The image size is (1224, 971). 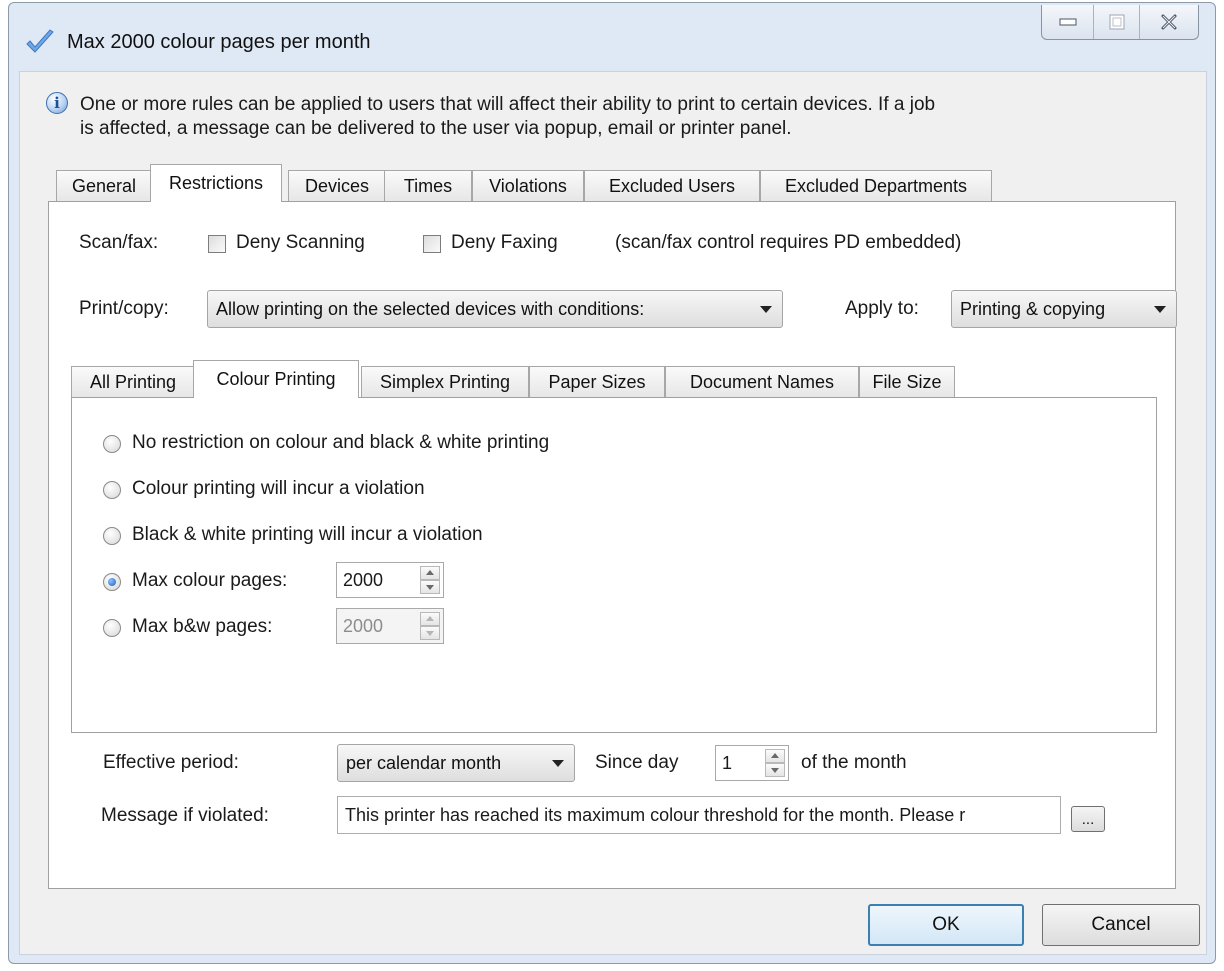 I want to click on maximize-button, so click(x=1117, y=22).